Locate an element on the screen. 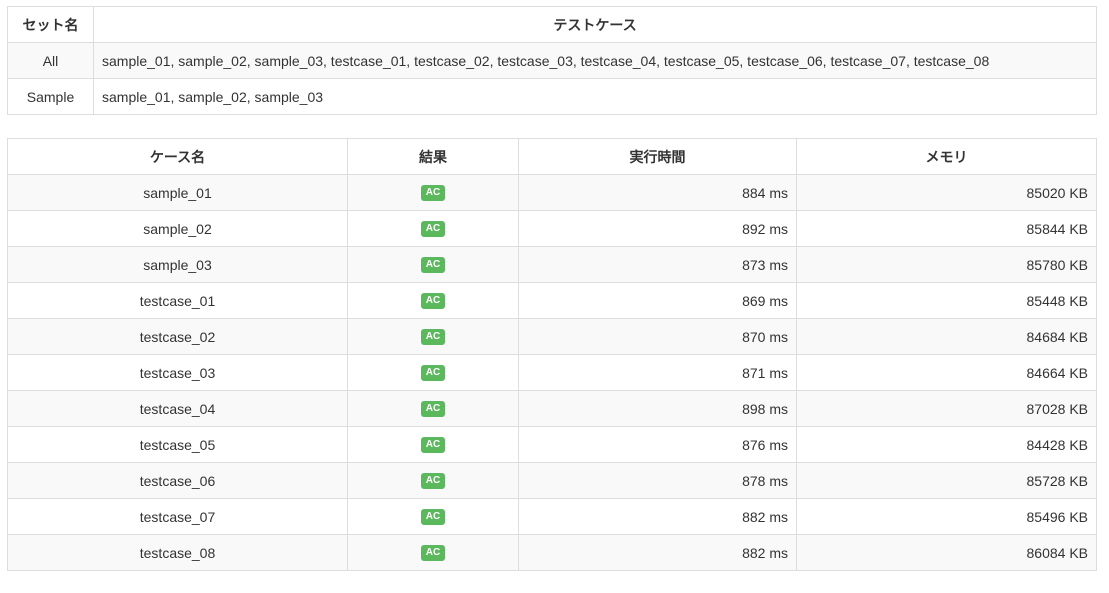 The width and height of the screenshot is (1109, 593). set-name: Sample is located at coordinates (50, 96).